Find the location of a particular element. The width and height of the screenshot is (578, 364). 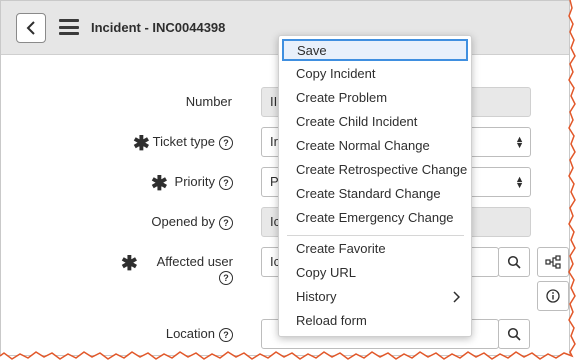

menu-item-history: History is located at coordinates (375, 297).